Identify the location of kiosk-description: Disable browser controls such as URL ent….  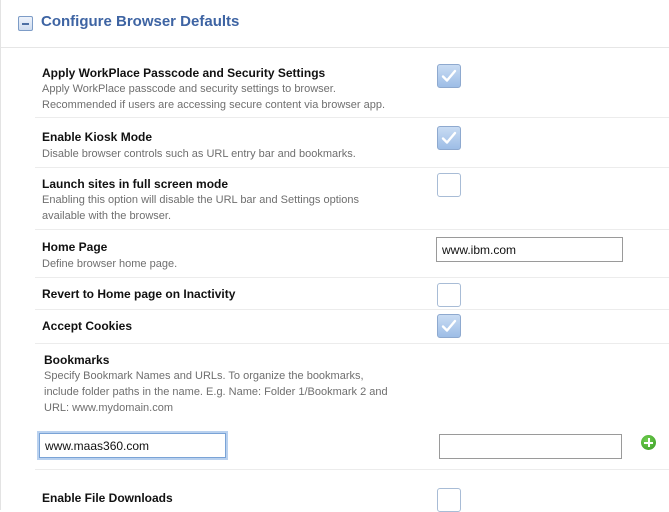
(199, 154).